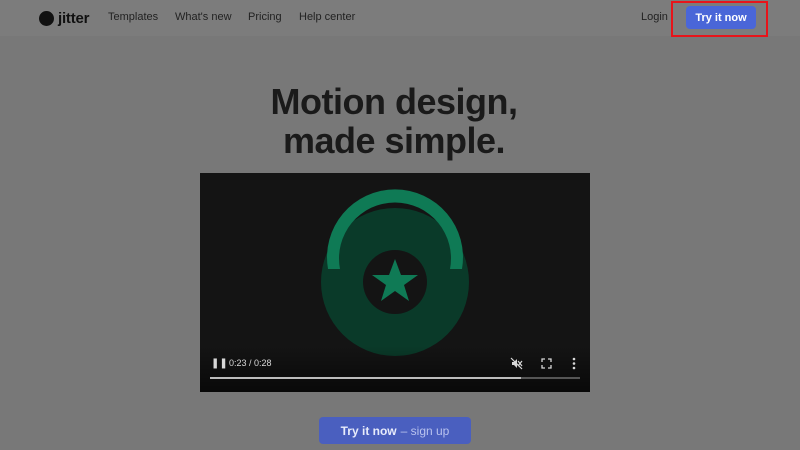  I want to click on nav-link-help-center: Help center, so click(327, 17).